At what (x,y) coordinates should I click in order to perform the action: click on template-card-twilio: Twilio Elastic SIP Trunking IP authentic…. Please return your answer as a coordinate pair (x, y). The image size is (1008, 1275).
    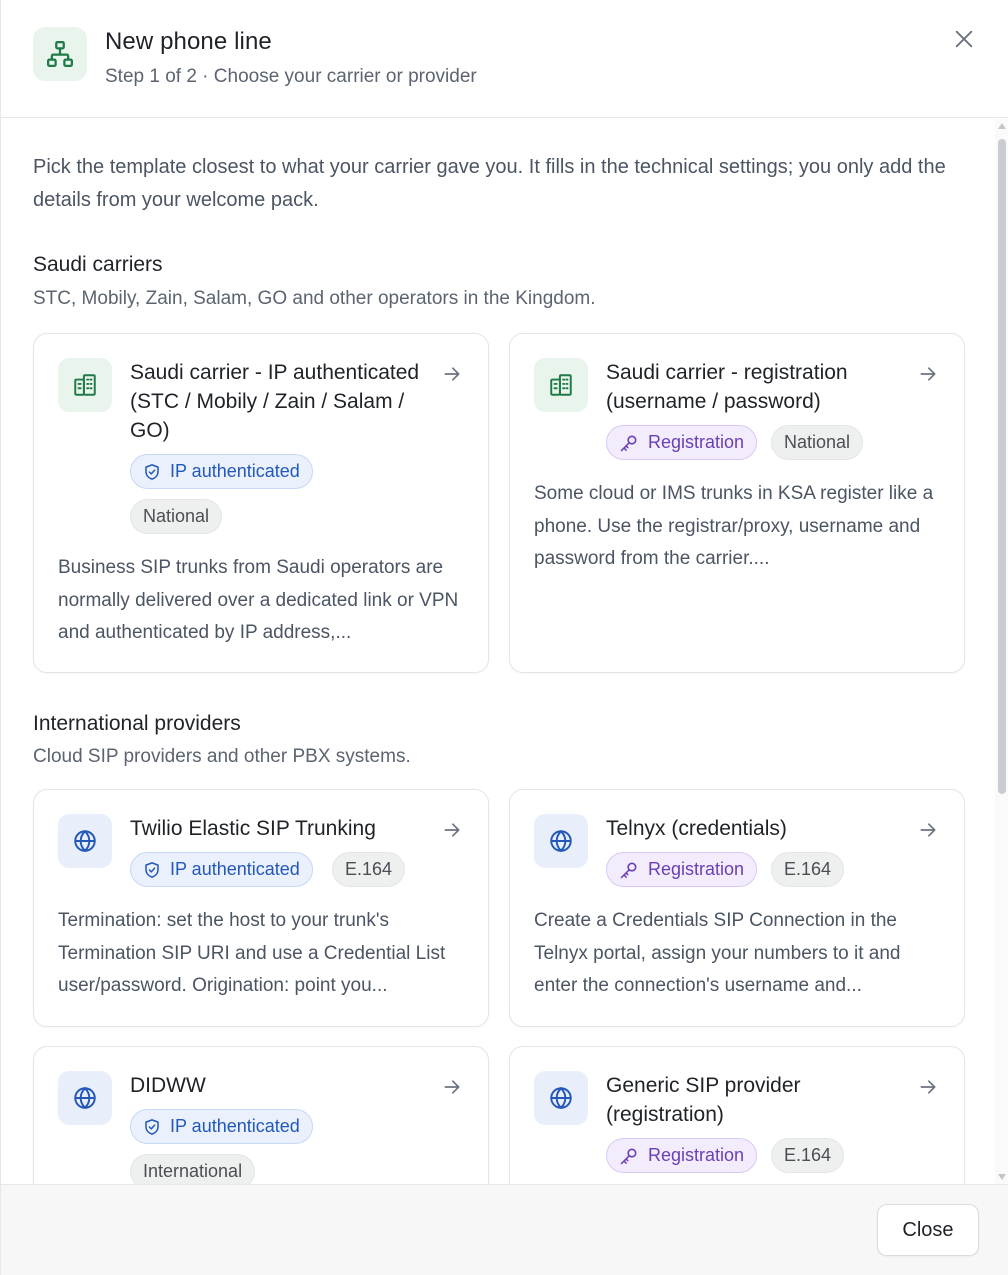
    Looking at the image, I should click on (261, 908).